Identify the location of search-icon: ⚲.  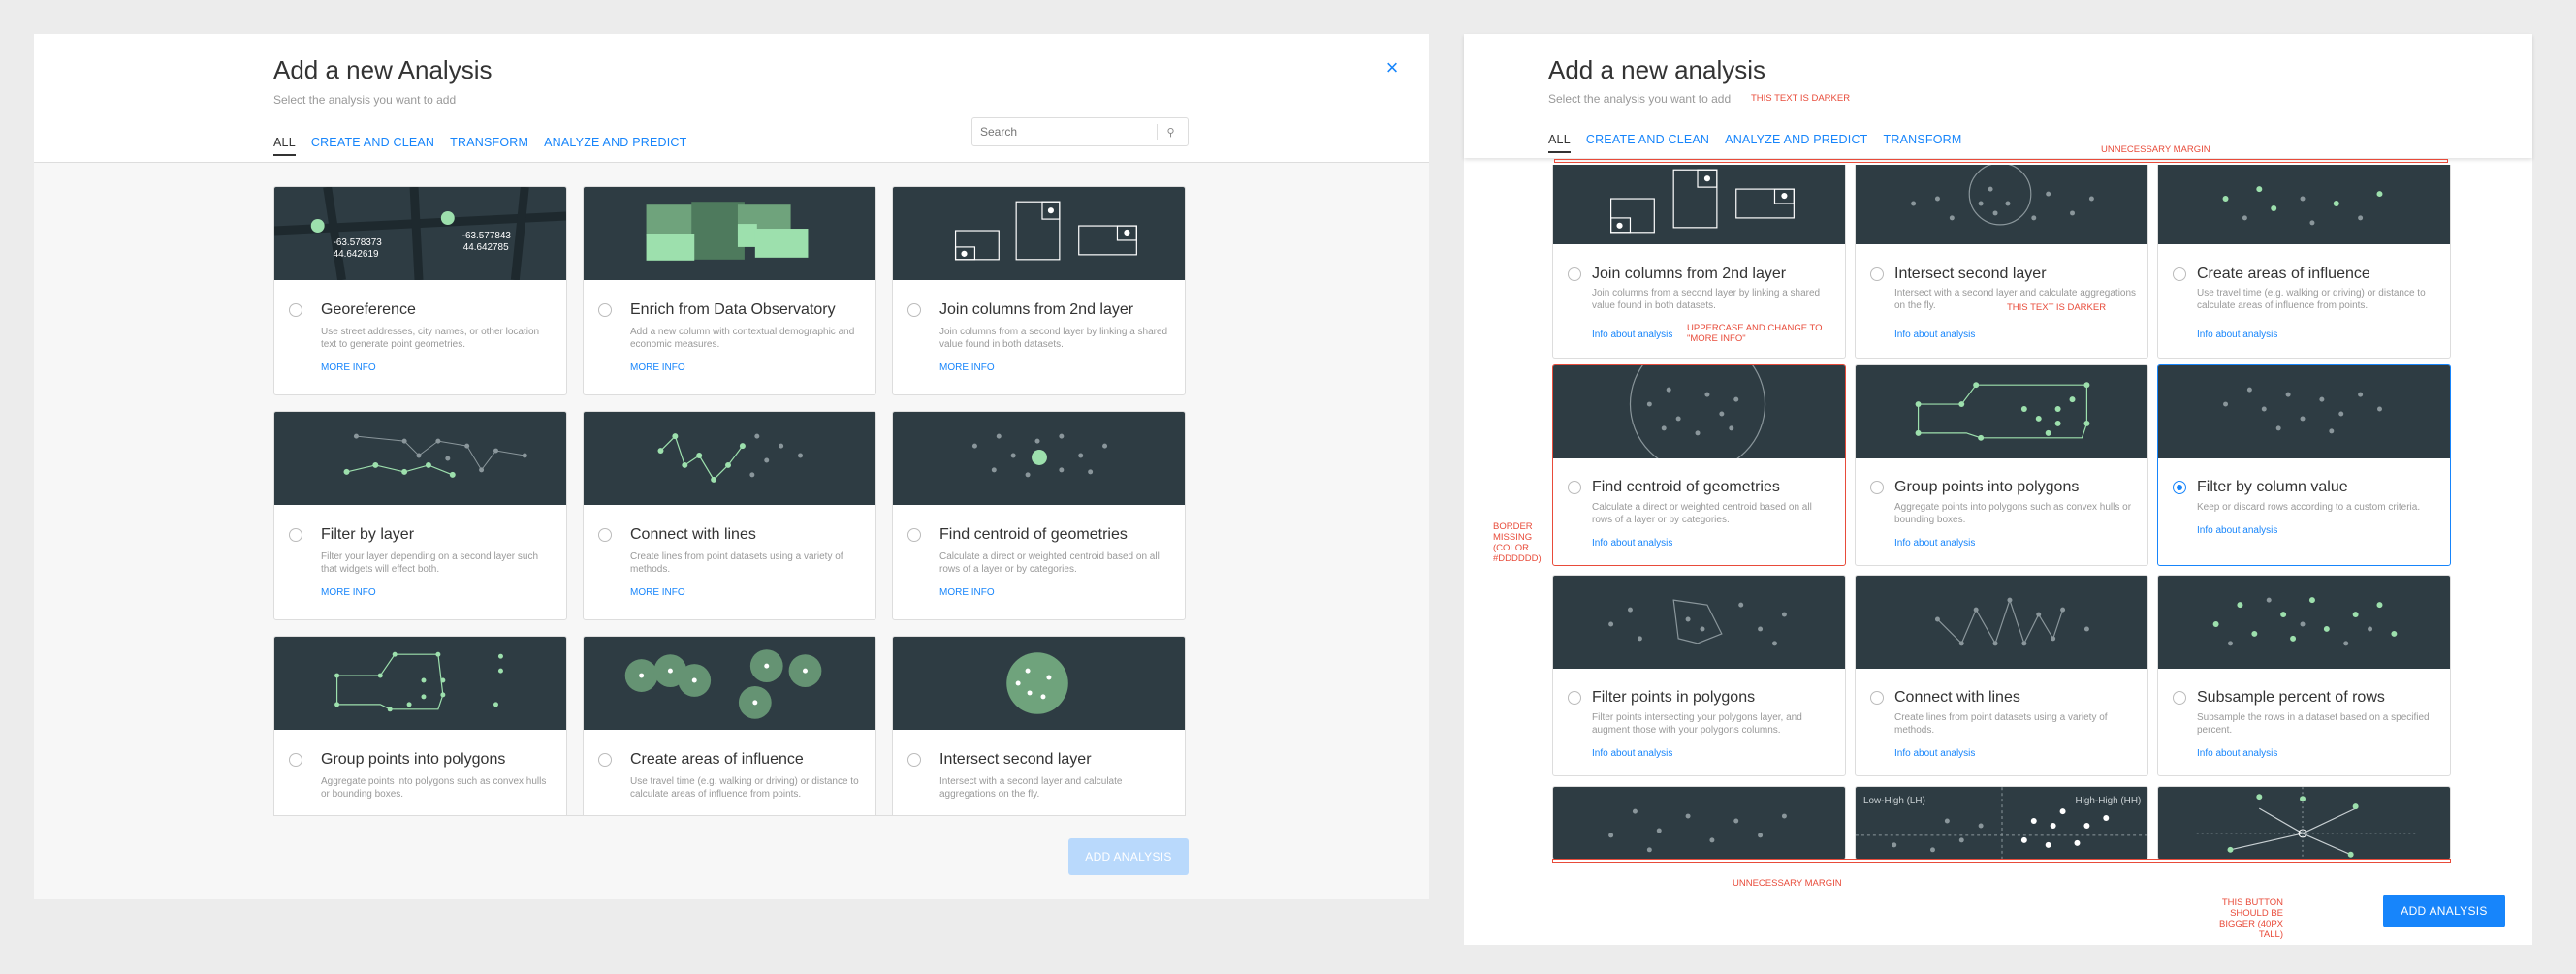
(1171, 132).